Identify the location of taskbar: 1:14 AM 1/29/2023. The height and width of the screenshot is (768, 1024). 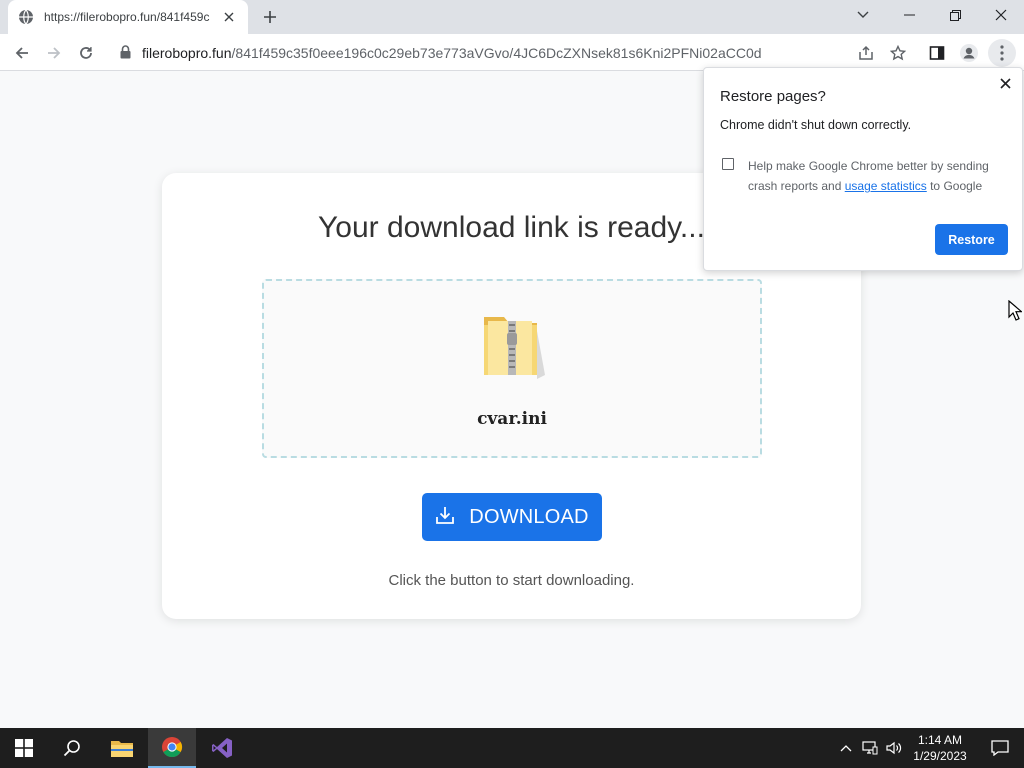
(512, 748).